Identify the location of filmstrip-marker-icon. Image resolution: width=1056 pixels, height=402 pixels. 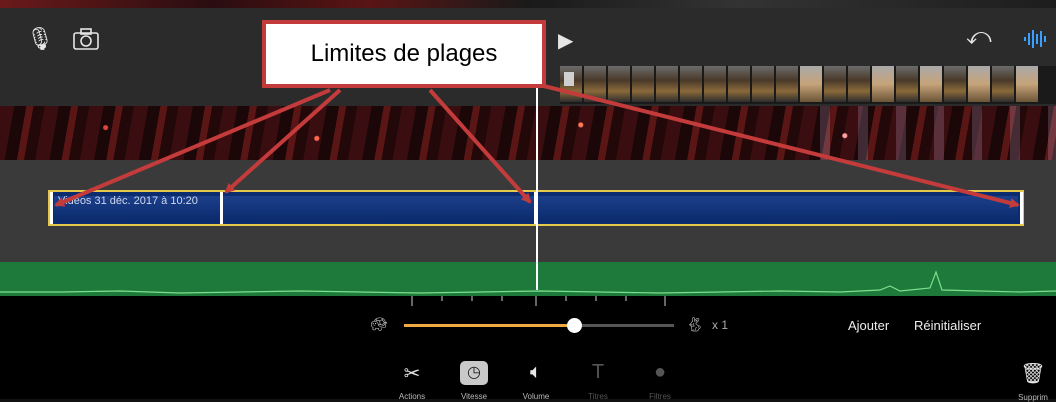
(569, 79).